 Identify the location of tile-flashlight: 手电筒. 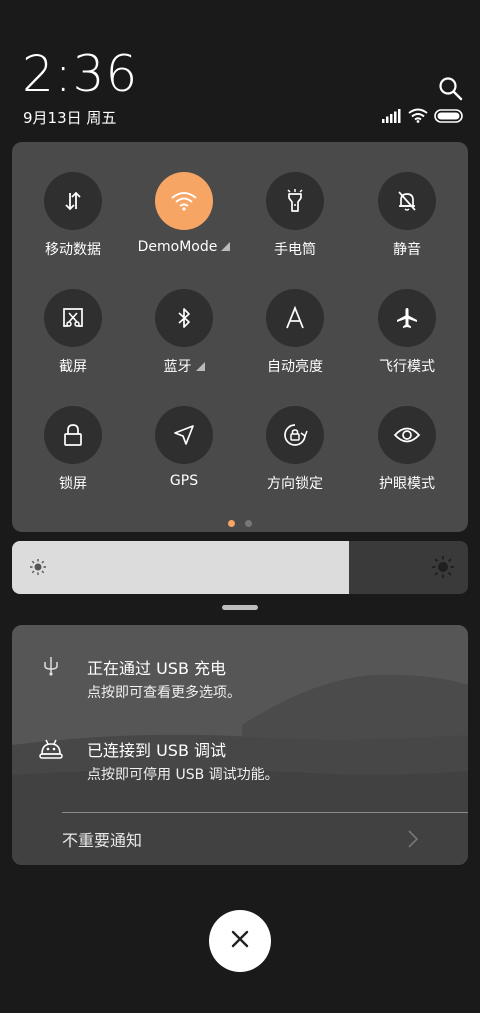
(295, 200).